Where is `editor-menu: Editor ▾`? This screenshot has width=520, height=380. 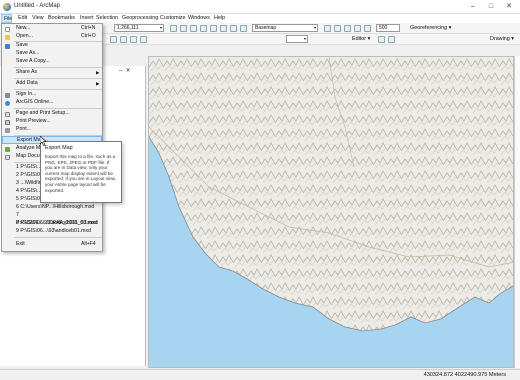
editor-menu: Editor ▾ is located at coordinates (361, 39).